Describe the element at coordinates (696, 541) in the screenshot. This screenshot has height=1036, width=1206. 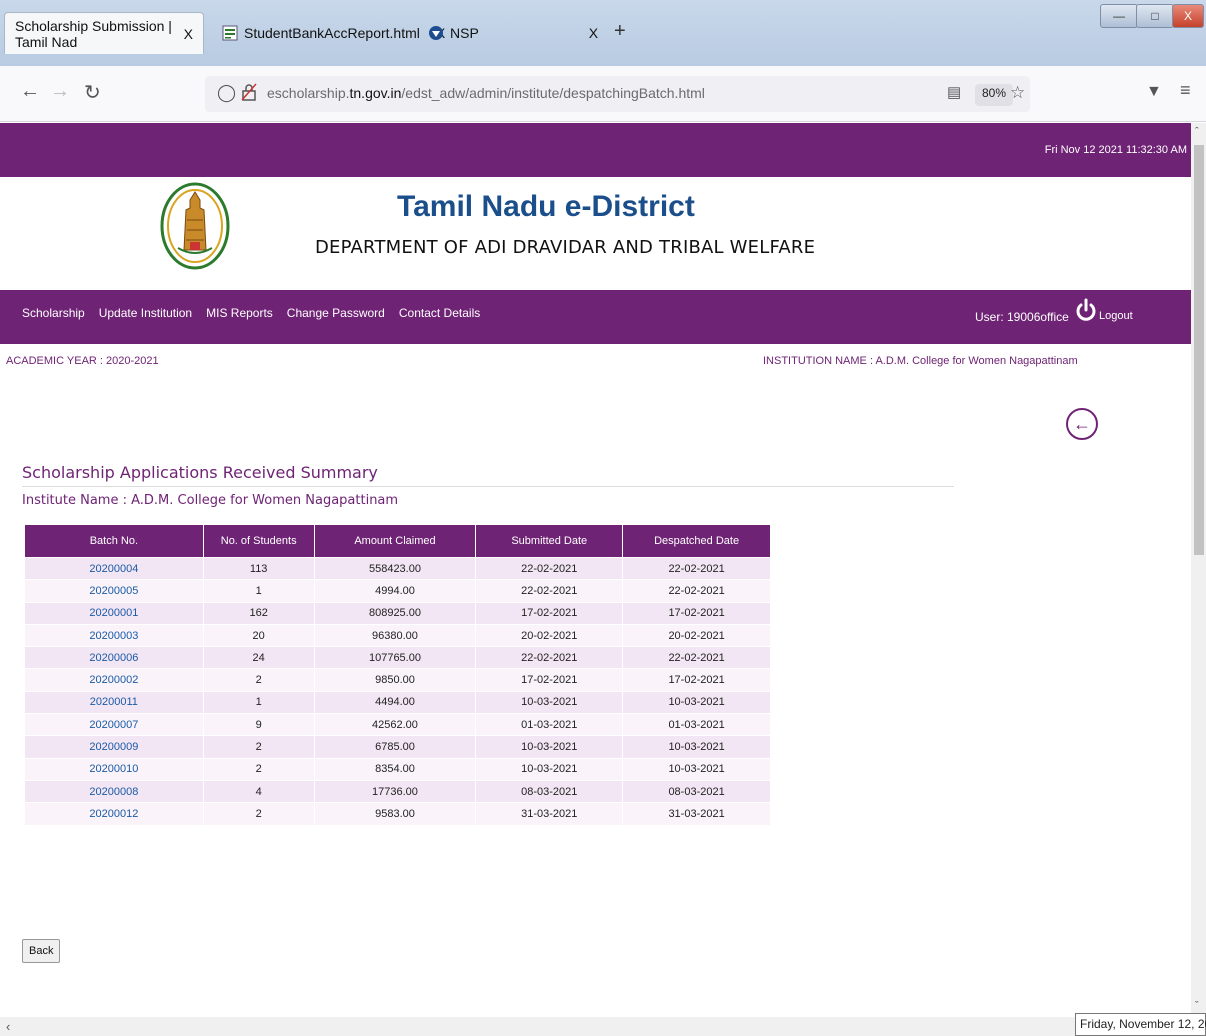
I see `column-header-despatched: Despatched Date` at that location.